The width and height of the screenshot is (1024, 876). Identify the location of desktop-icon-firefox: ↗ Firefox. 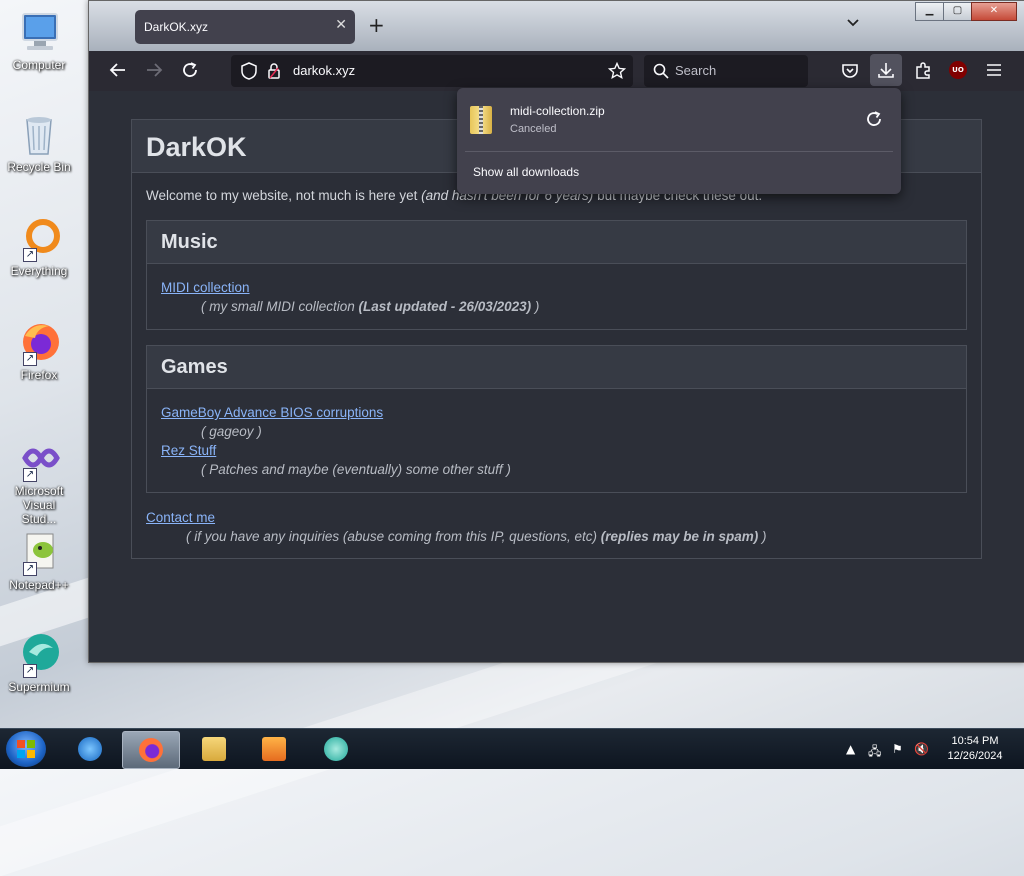
(39, 350).